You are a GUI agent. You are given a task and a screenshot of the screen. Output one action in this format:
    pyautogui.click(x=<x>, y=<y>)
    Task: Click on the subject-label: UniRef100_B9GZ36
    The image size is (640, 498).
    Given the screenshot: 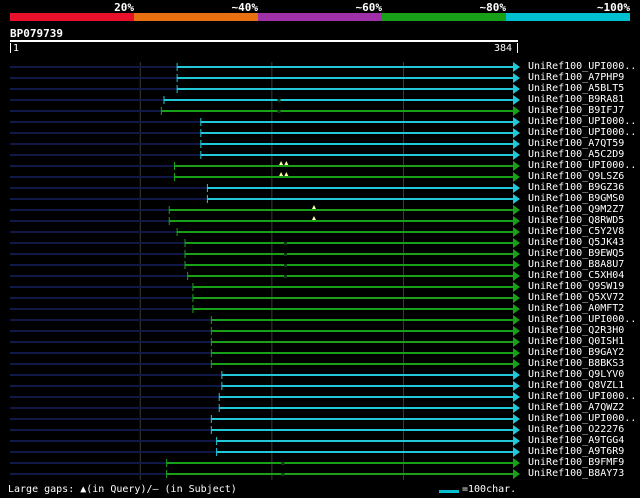 What is the action you would take?
    pyautogui.click(x=576, y=187)
    